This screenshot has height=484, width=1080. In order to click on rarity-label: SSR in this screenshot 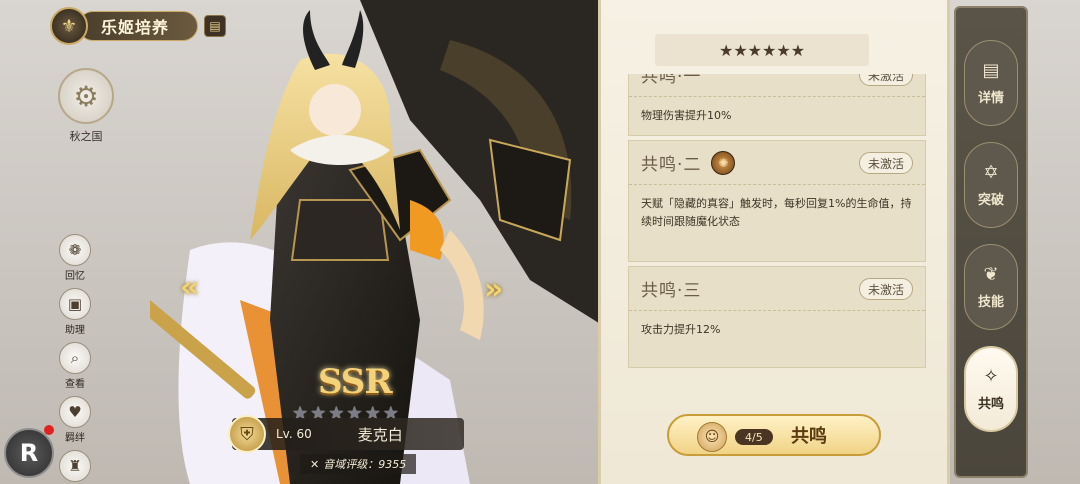, I will do `click(355, 382)`.